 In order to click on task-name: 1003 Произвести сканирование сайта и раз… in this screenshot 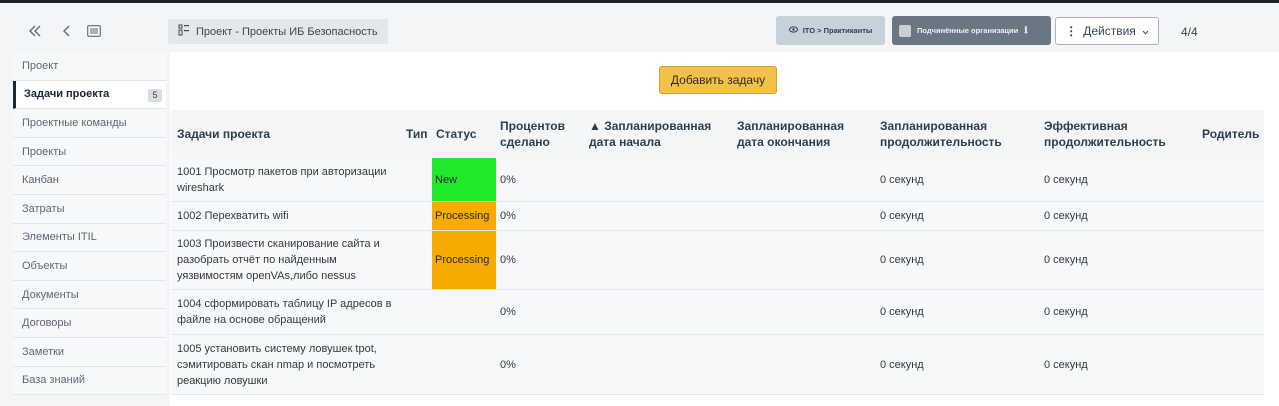, I will do `click(289, 260)`.